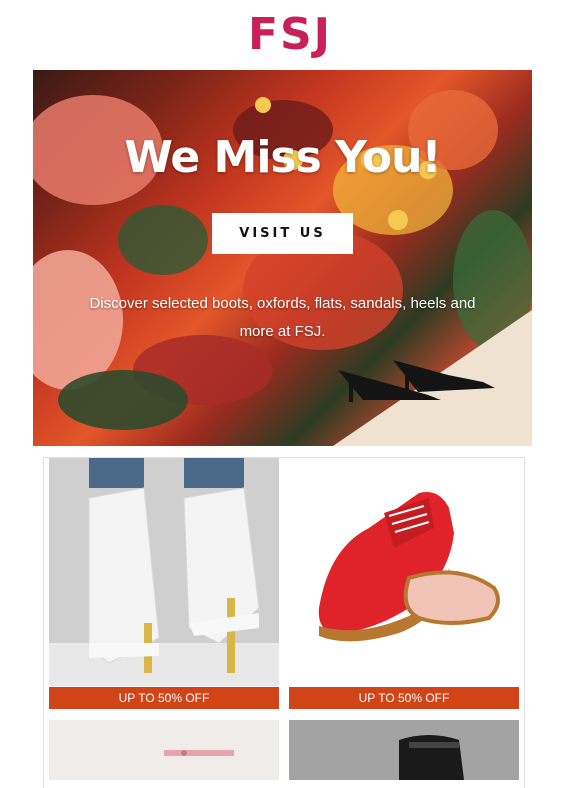 The width and height of the screenshot is (580, 788). I want to click on red-oxford-shoe-icon, so click(409, 567).